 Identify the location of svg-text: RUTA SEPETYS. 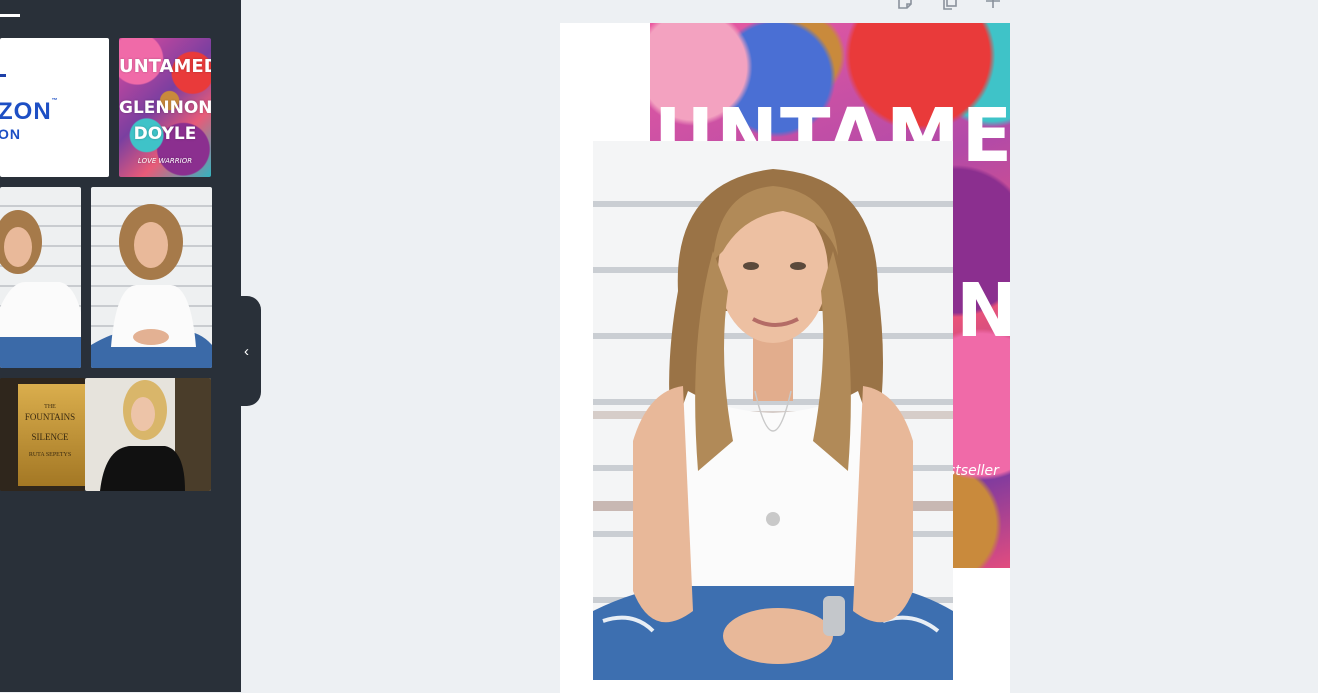
(50, 455).